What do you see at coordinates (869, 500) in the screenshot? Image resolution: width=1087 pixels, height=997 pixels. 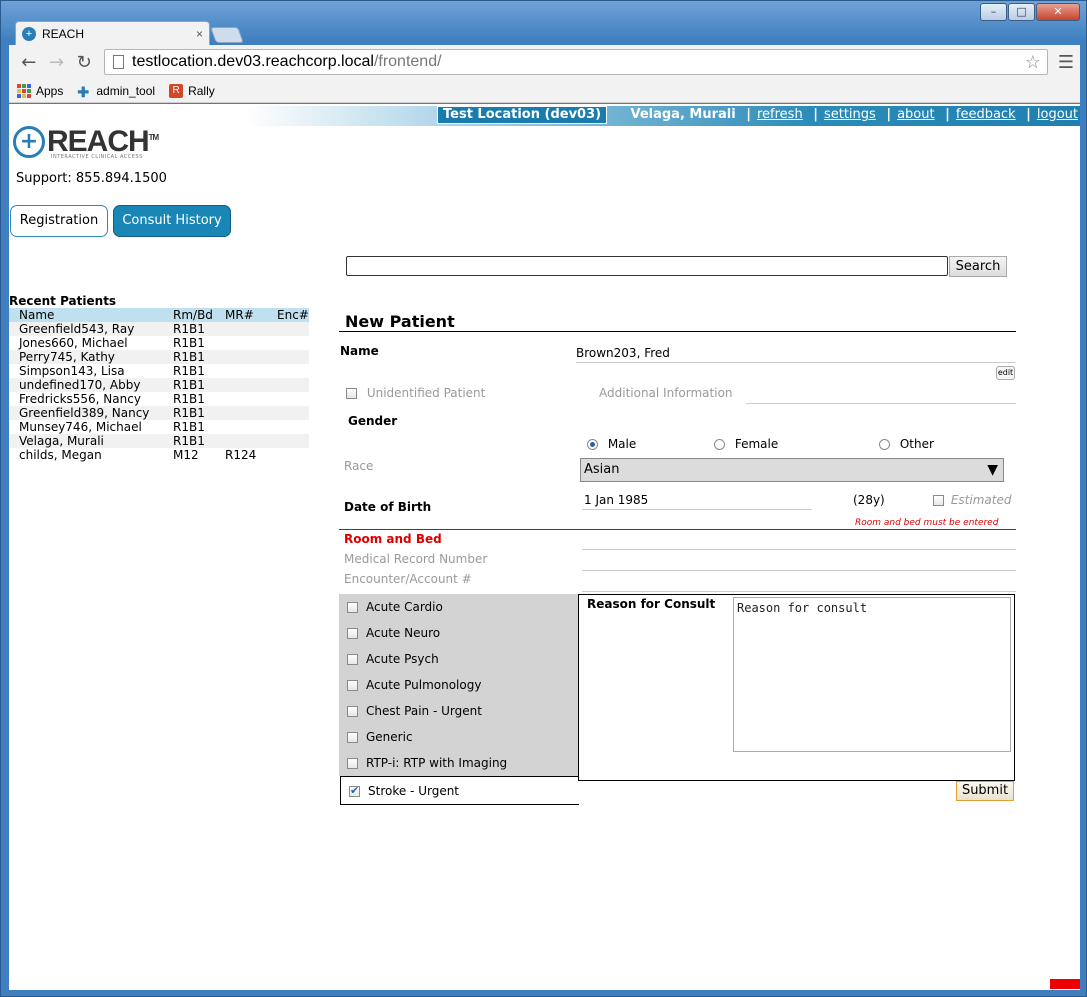 I see `age-display: (28y)` at bounding box center [869, 500].